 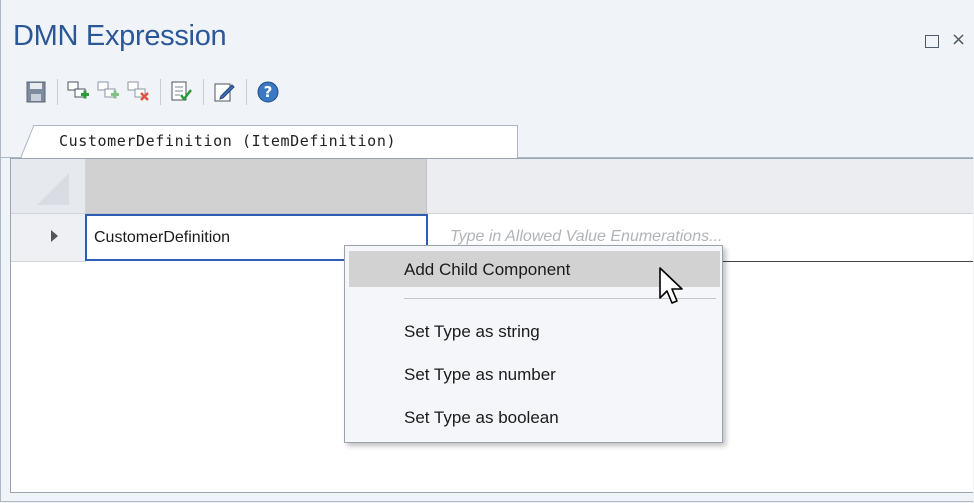 I want to click on grid-corner-header, so click(x=48, y=186).